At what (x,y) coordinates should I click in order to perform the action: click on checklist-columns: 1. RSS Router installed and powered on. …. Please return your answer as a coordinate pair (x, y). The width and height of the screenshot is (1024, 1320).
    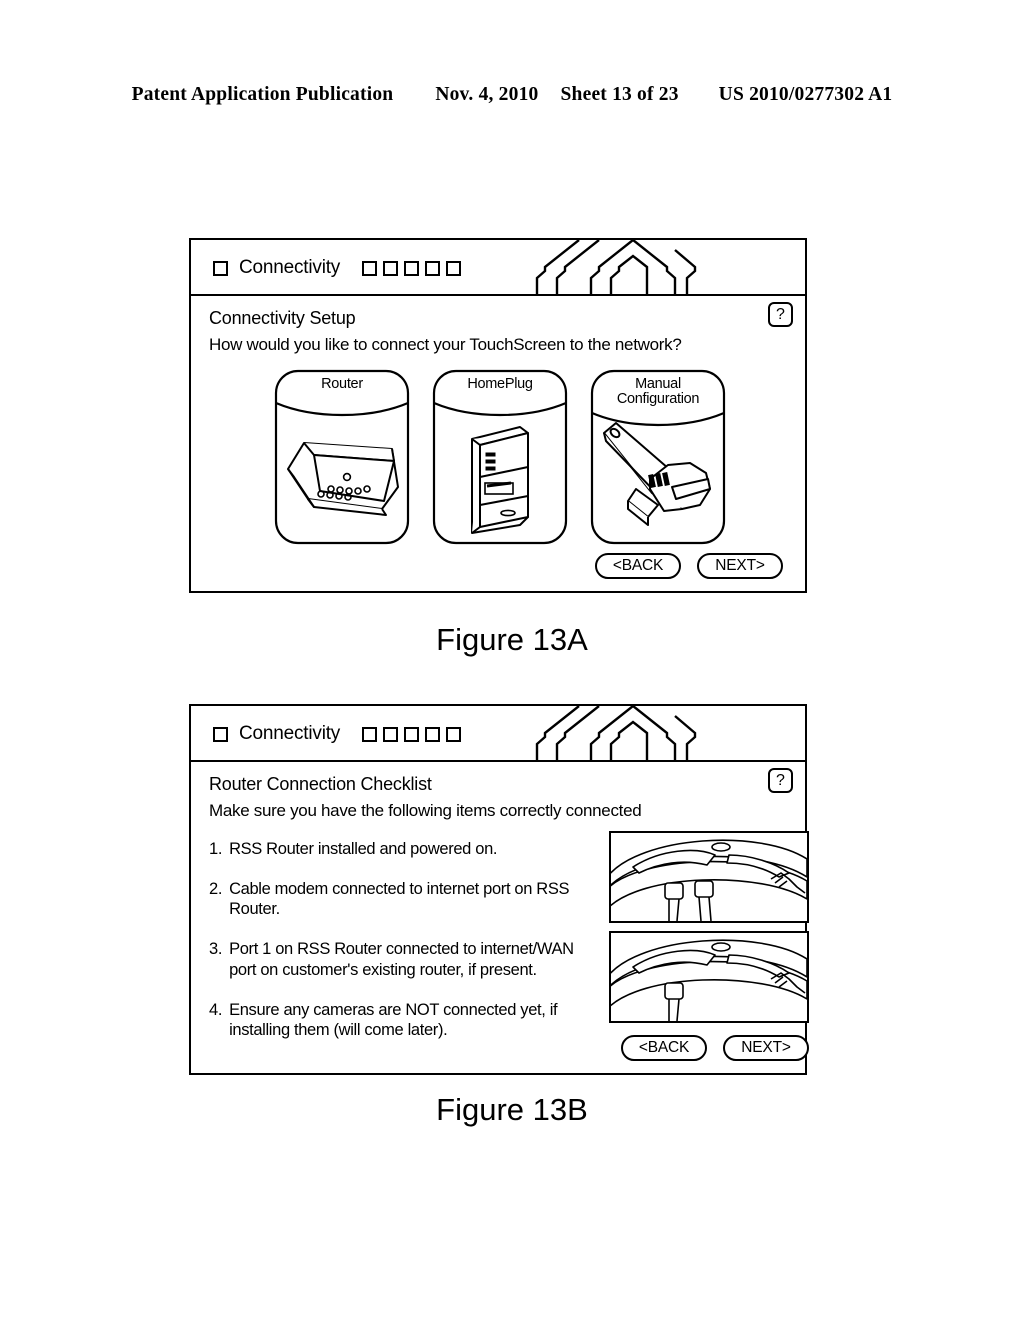
    Looking at the image, I should click on (509, 943).